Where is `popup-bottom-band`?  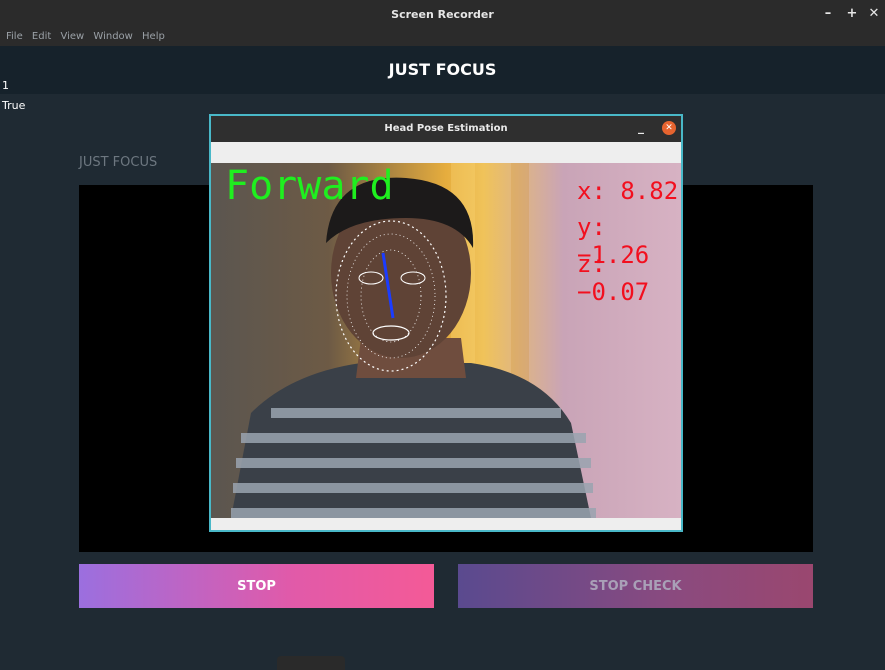
popup-bottom-band is located at coordinates (446, 524).